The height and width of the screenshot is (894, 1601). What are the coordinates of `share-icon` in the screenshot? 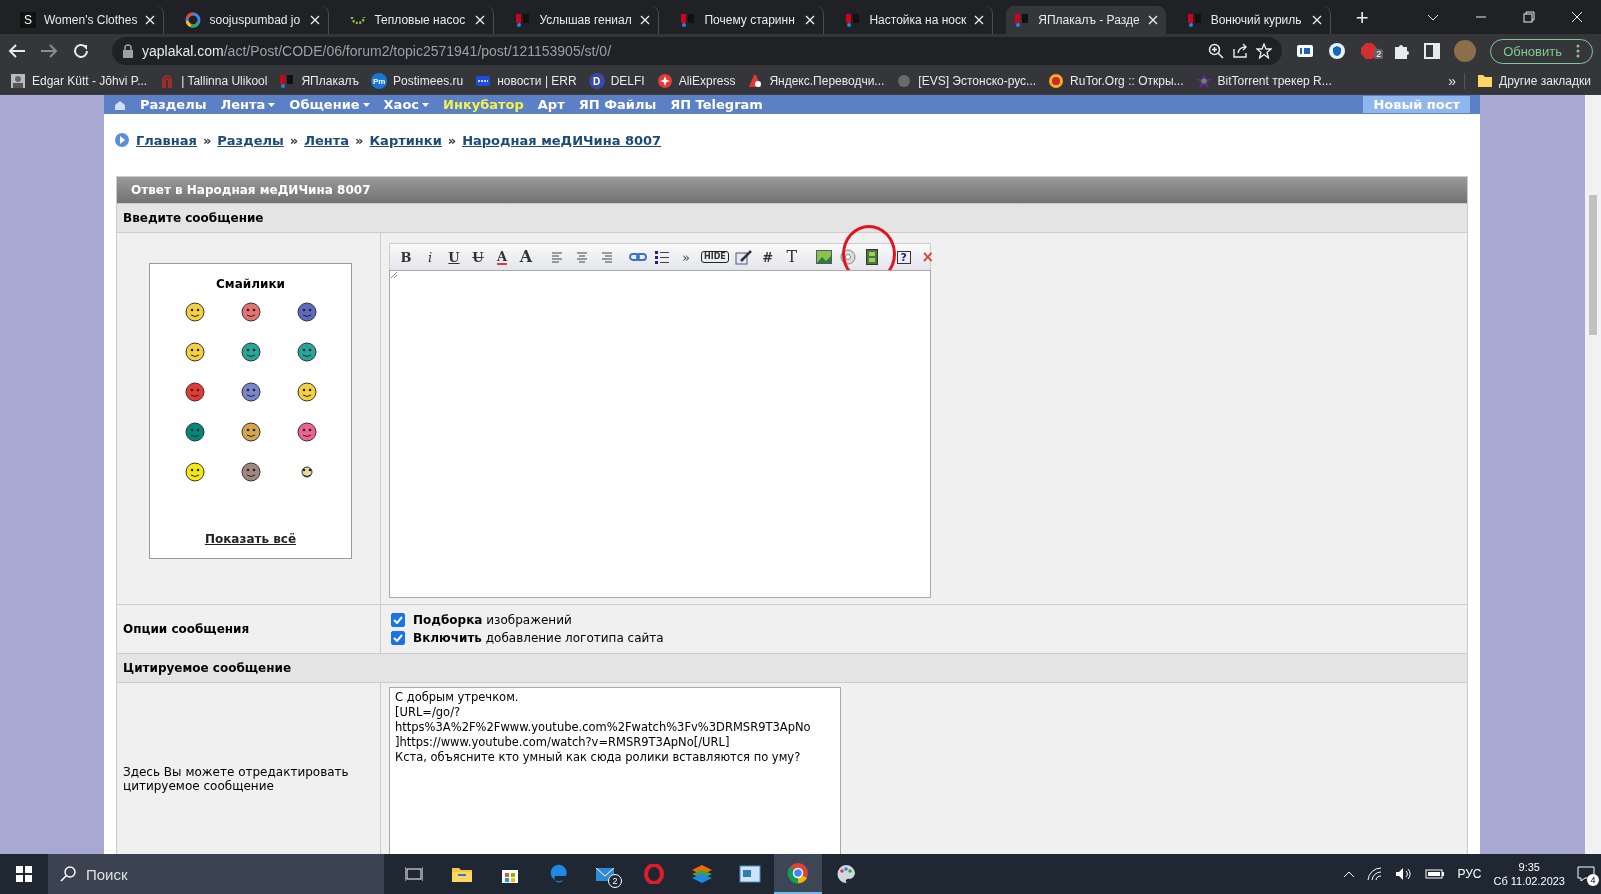 It's located at (1240, 51).